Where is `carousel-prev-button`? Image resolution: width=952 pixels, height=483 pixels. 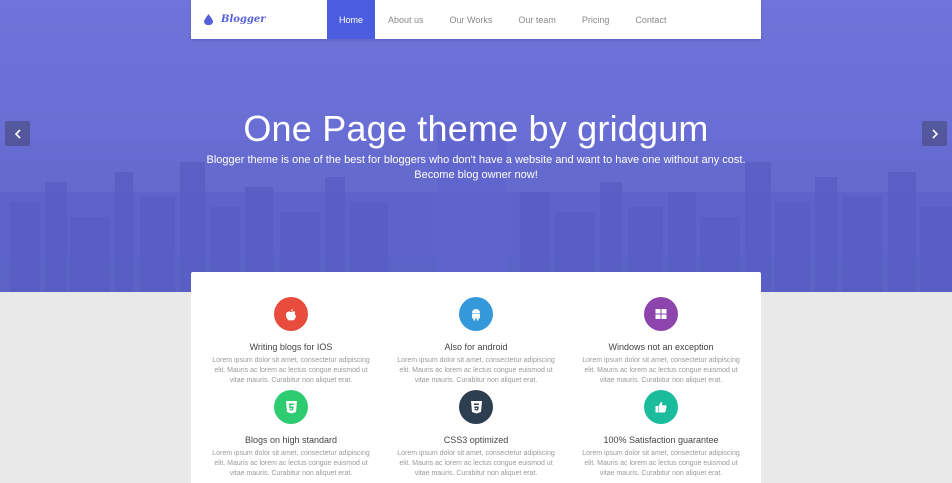 carousel-prev-button is located at coordinates (17, 133).